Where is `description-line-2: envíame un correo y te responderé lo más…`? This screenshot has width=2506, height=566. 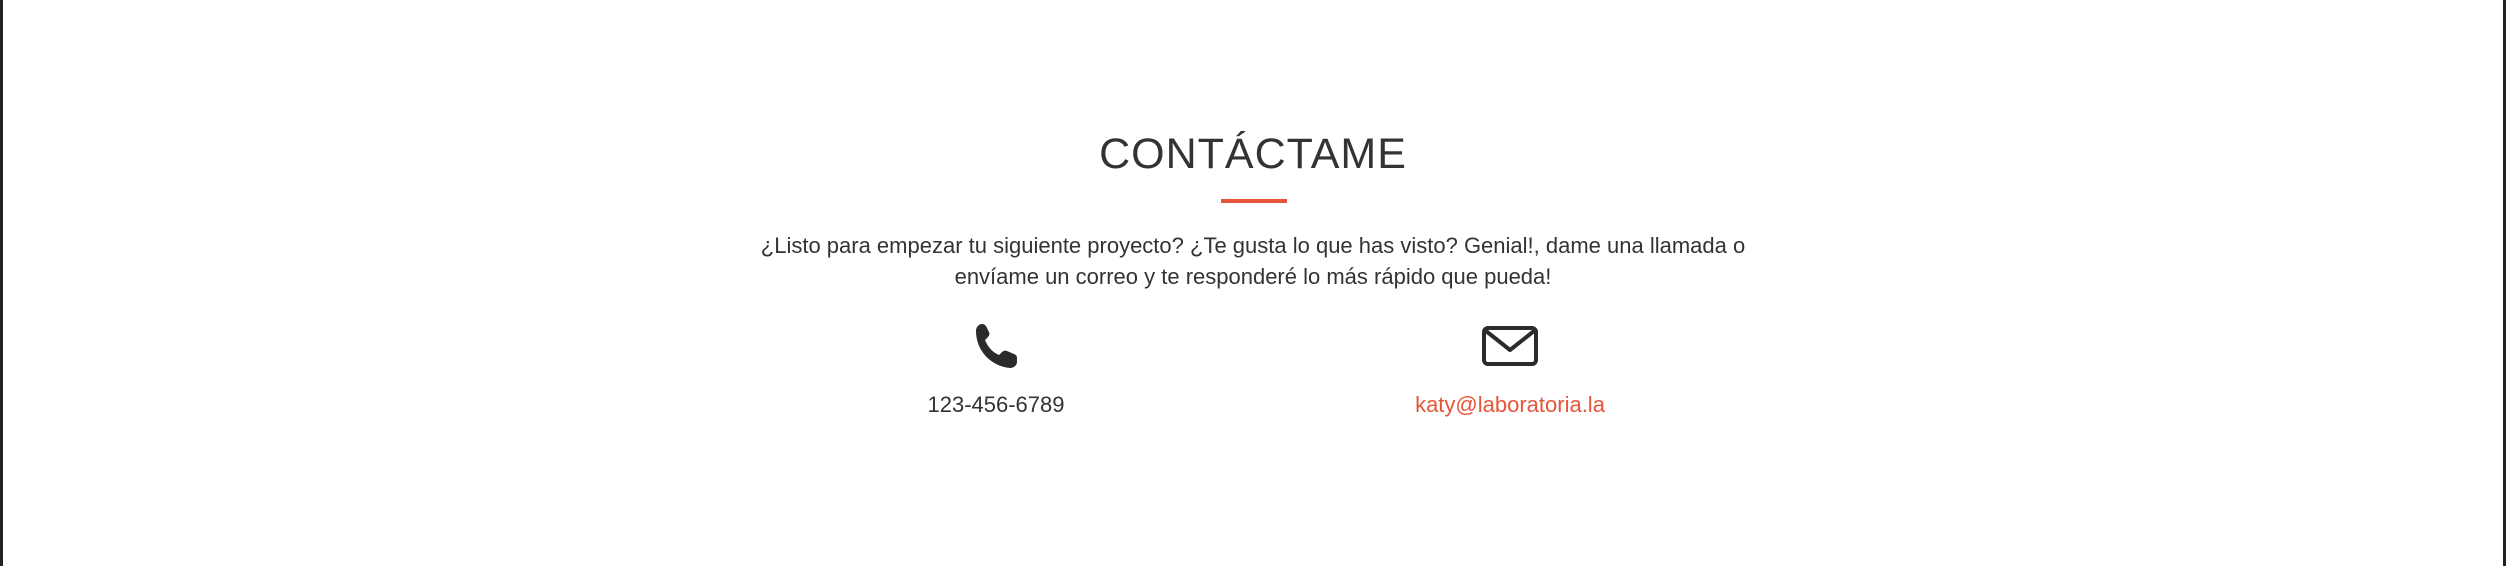
description-line-2: envíame un correo y te responderé lo más… is located at coordinates (1253, 276).